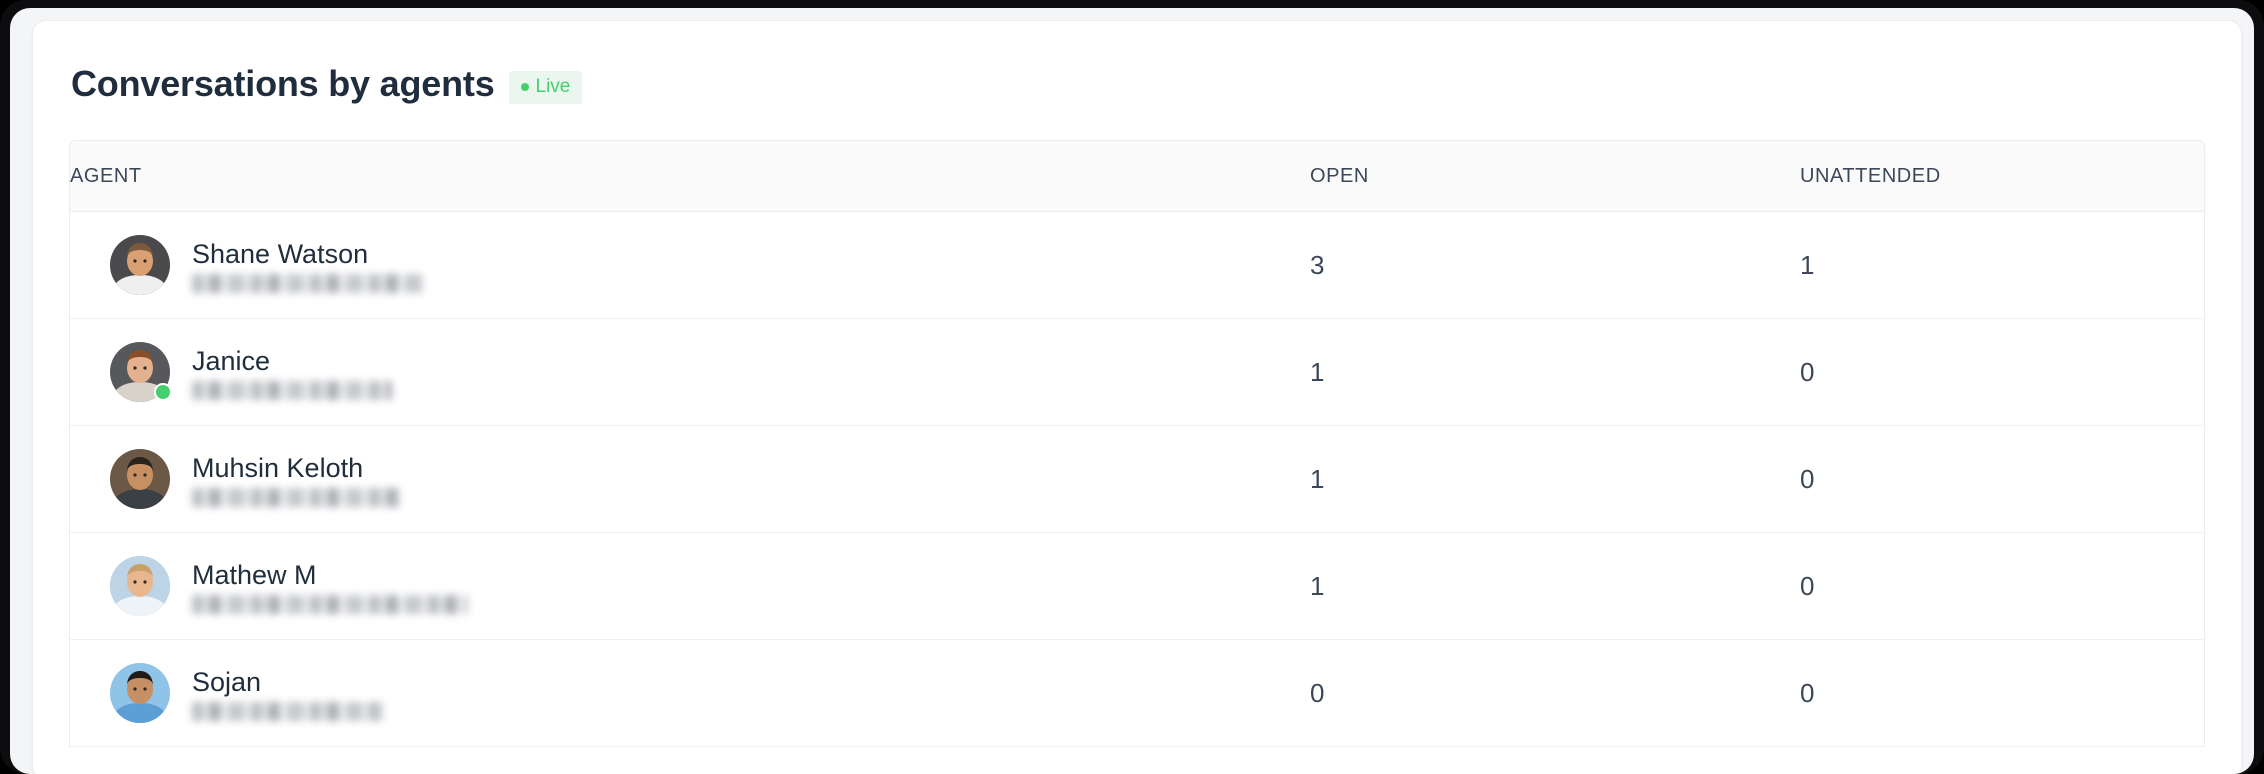 This screenshot has height=774, width=2264. Describe the element at coordinates (231, 361) in the screenshot. I see `agent-name: Janice` at that location.